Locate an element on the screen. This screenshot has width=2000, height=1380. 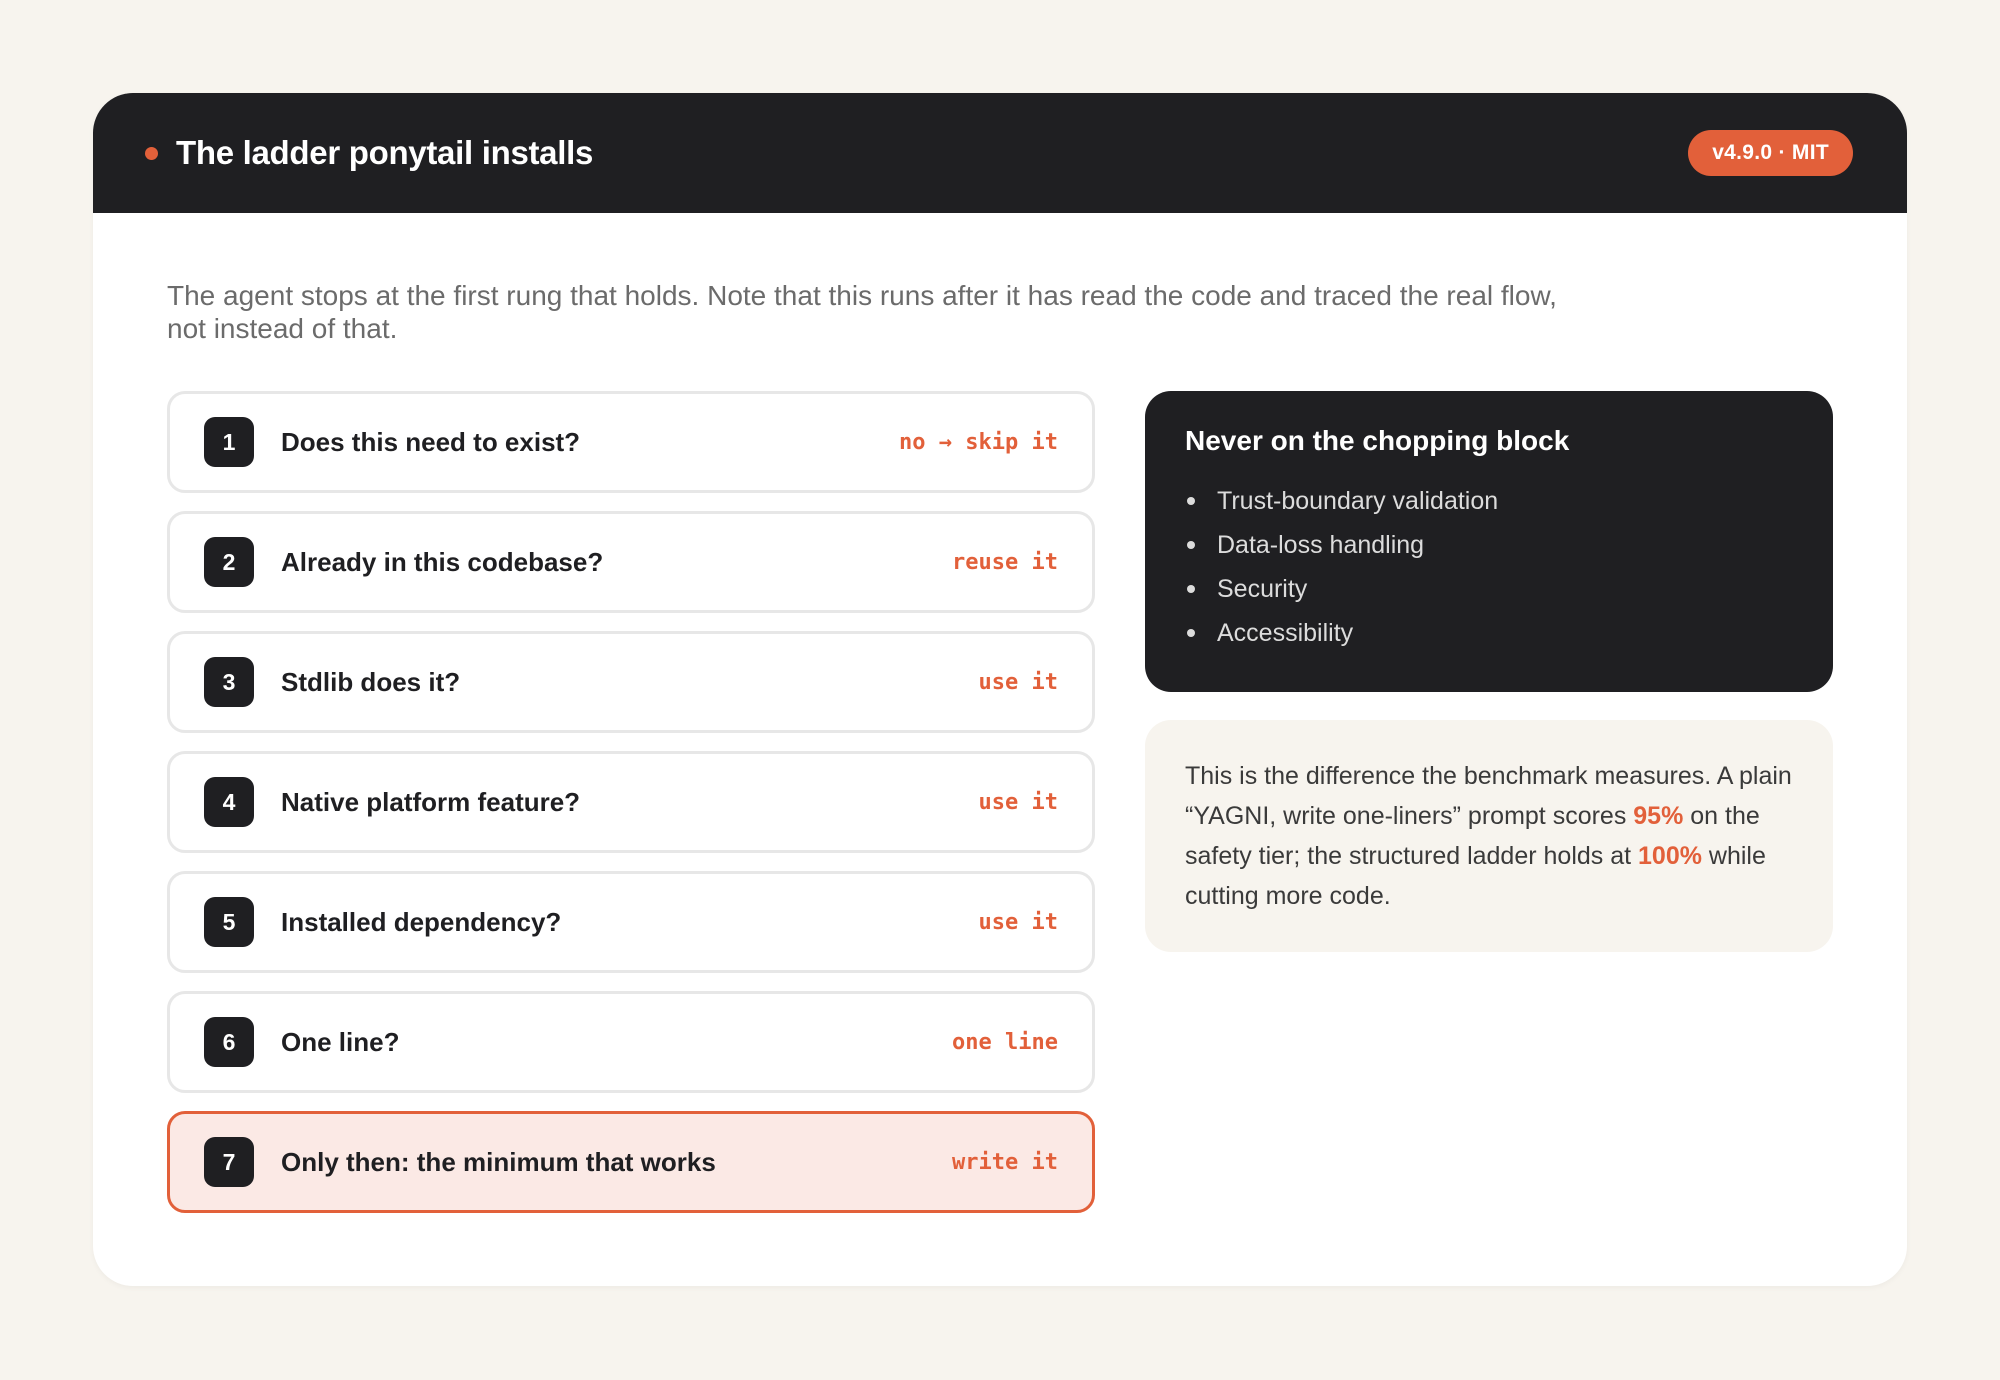
never-item-label: Security is located at coordinates (1262, 589).